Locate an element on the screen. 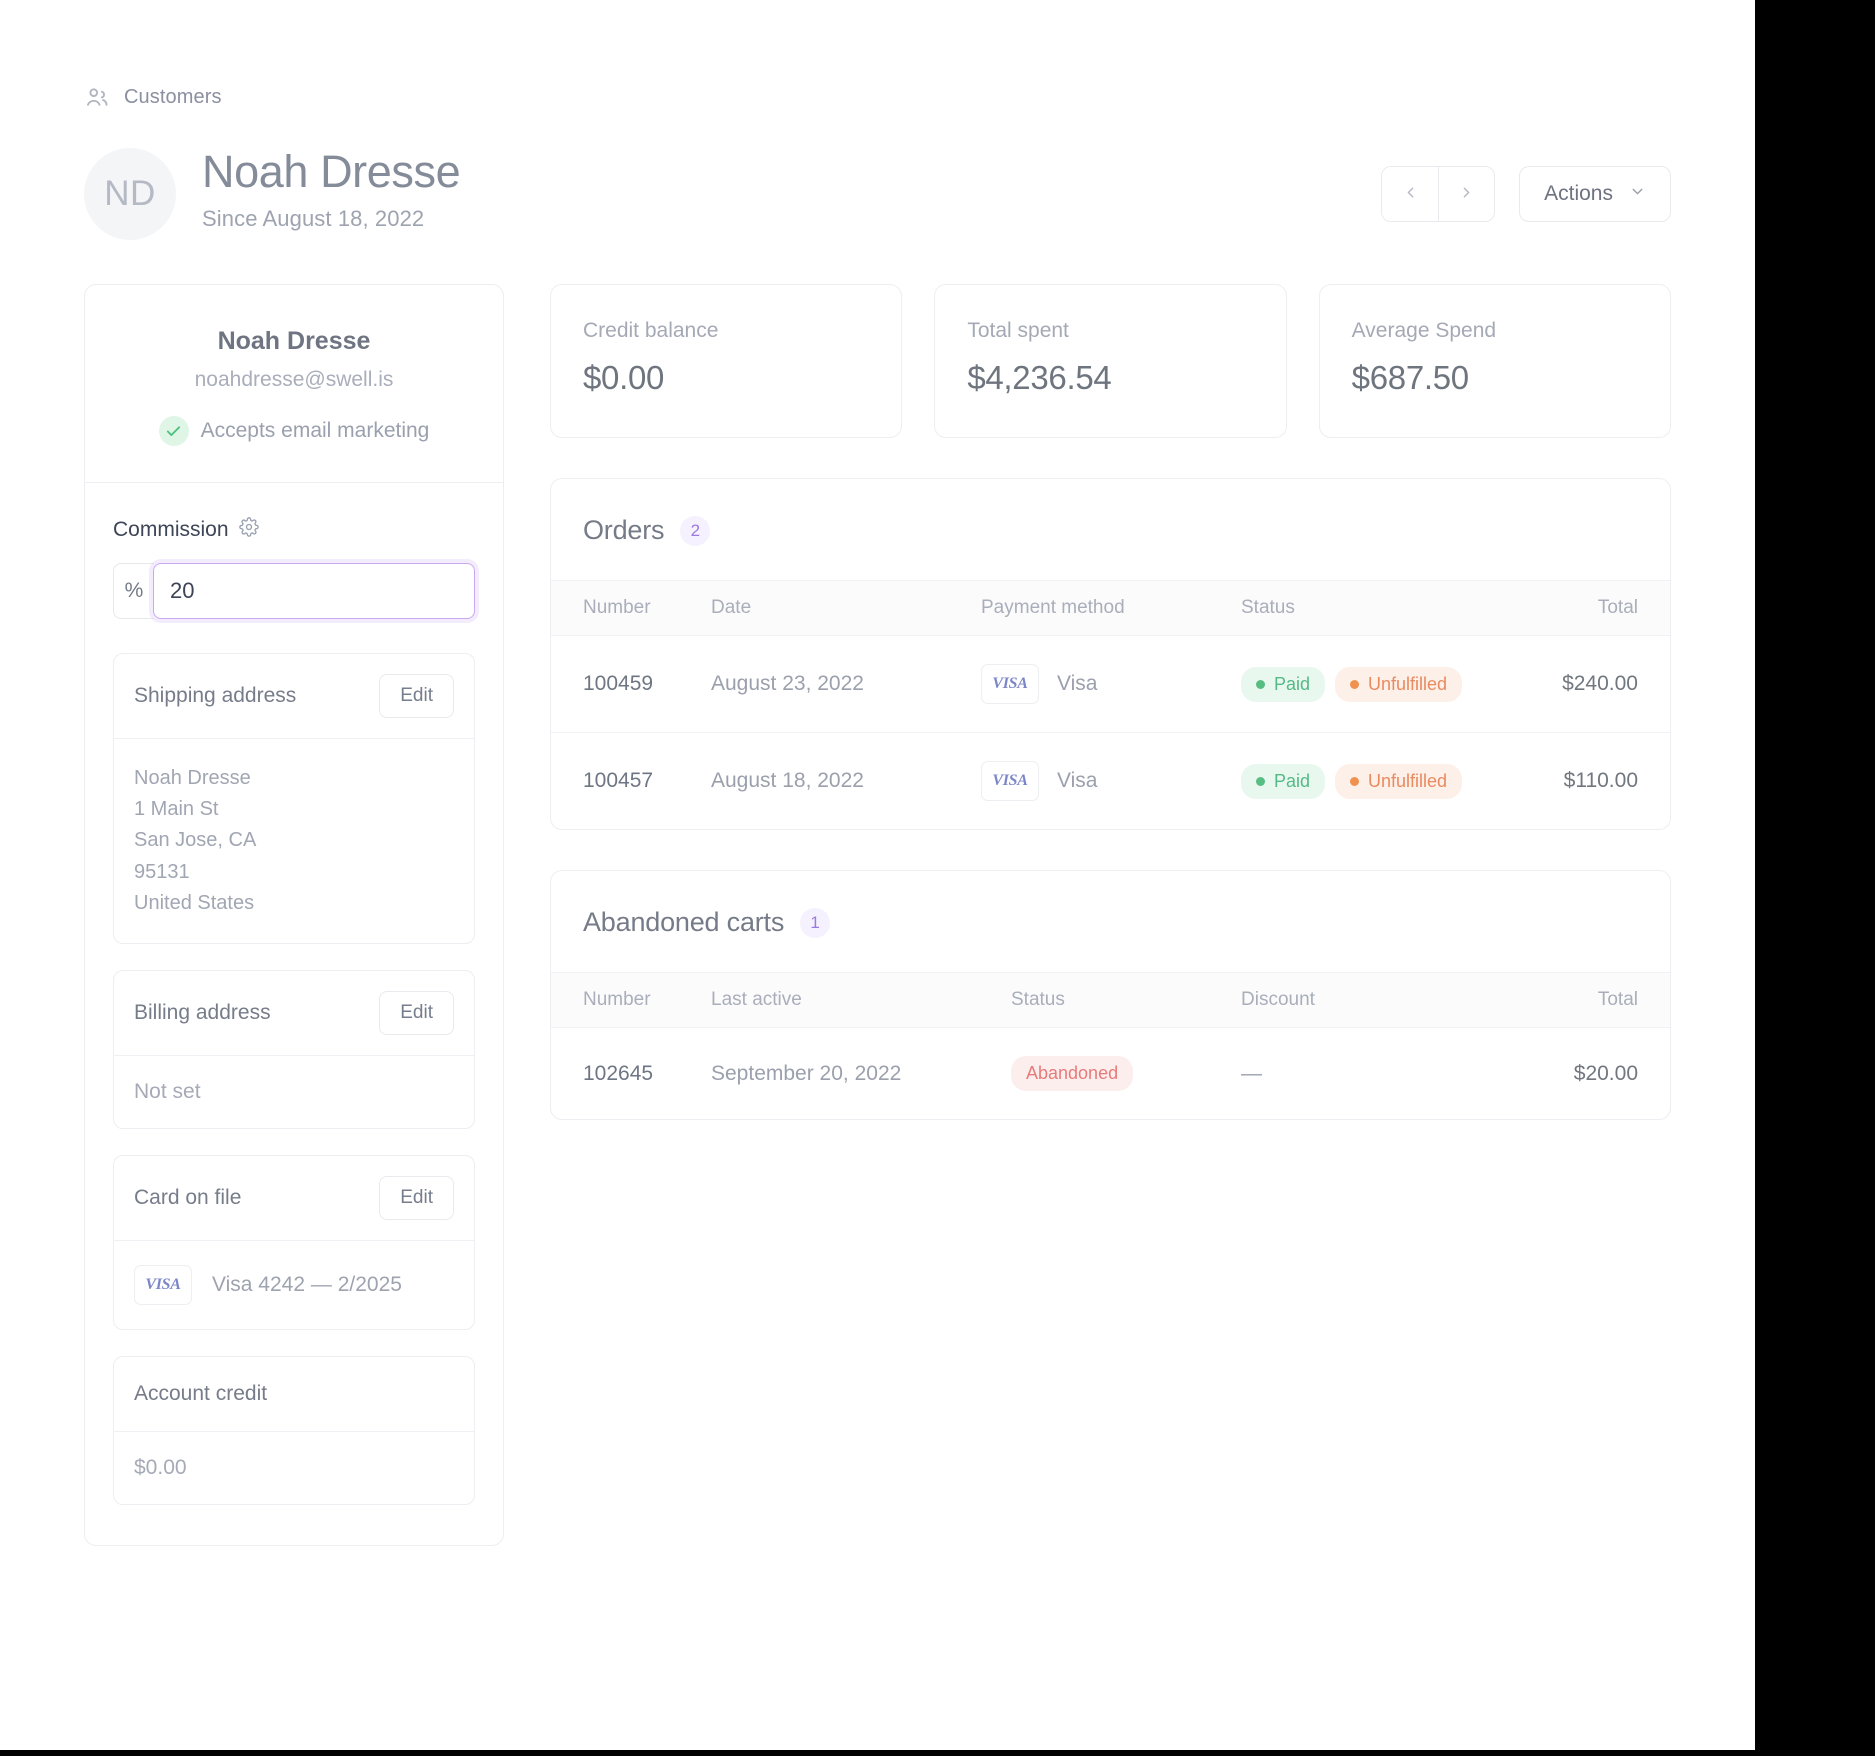 The image size is (1875, 1756). orders-col-payment-method: Payment method is located at coordinates (1111, 608).